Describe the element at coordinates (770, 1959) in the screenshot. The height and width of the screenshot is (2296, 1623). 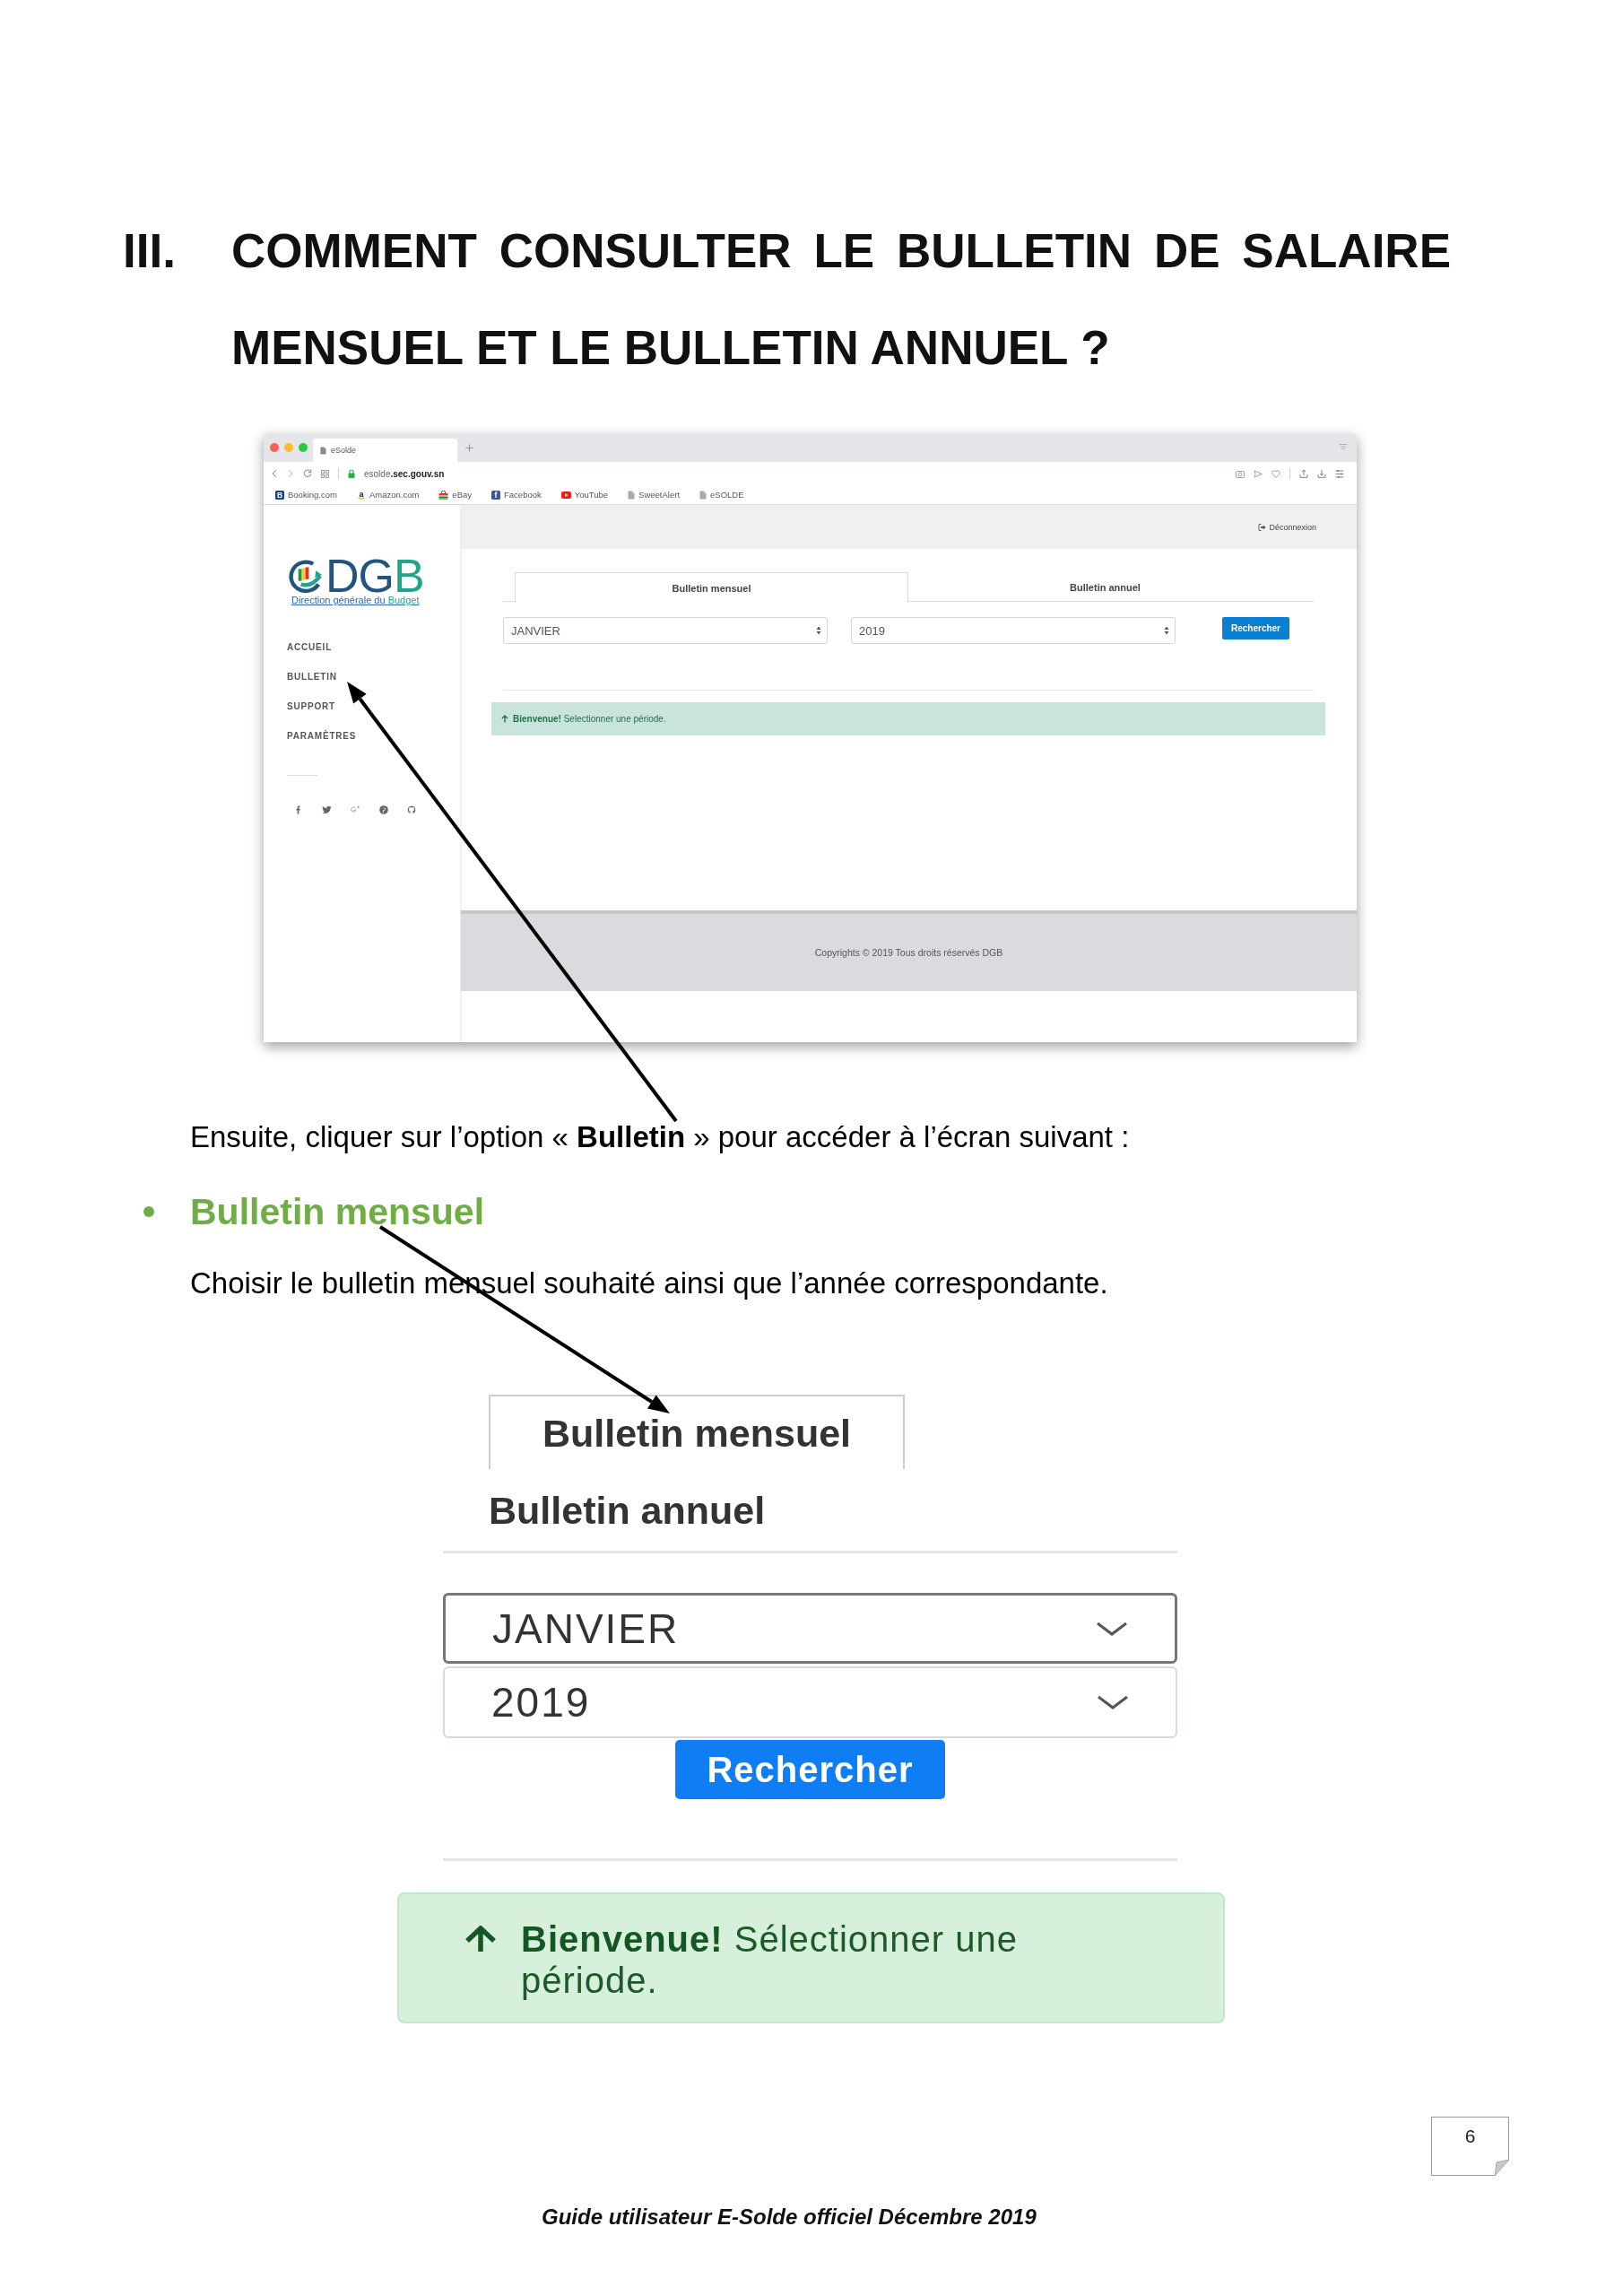
I see `alert-message: Bienvenue! Sélectionner une période.` at that location.